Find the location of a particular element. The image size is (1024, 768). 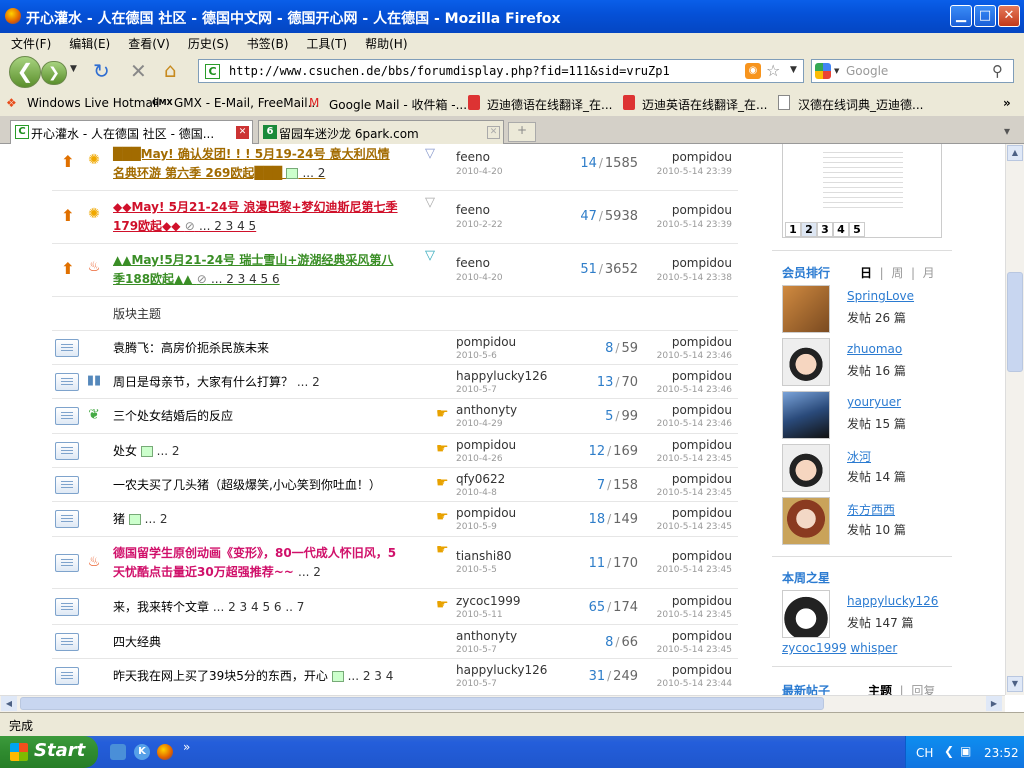

thread-author: feeno is located at coordinates (473, 263).